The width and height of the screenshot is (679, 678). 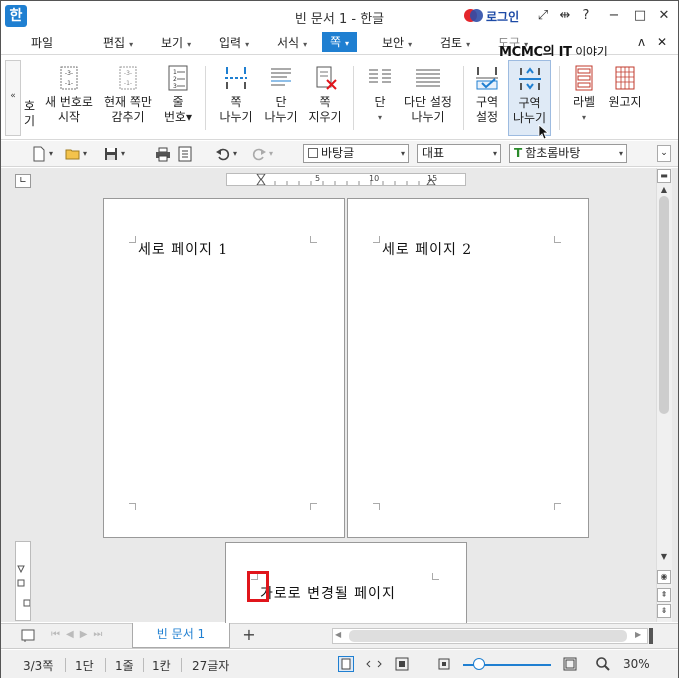 What do you see at coordinates (181, 635) in the screenshot?
I see `tab-document-1: 빈 문서 1` at bounding box center [181, 635].